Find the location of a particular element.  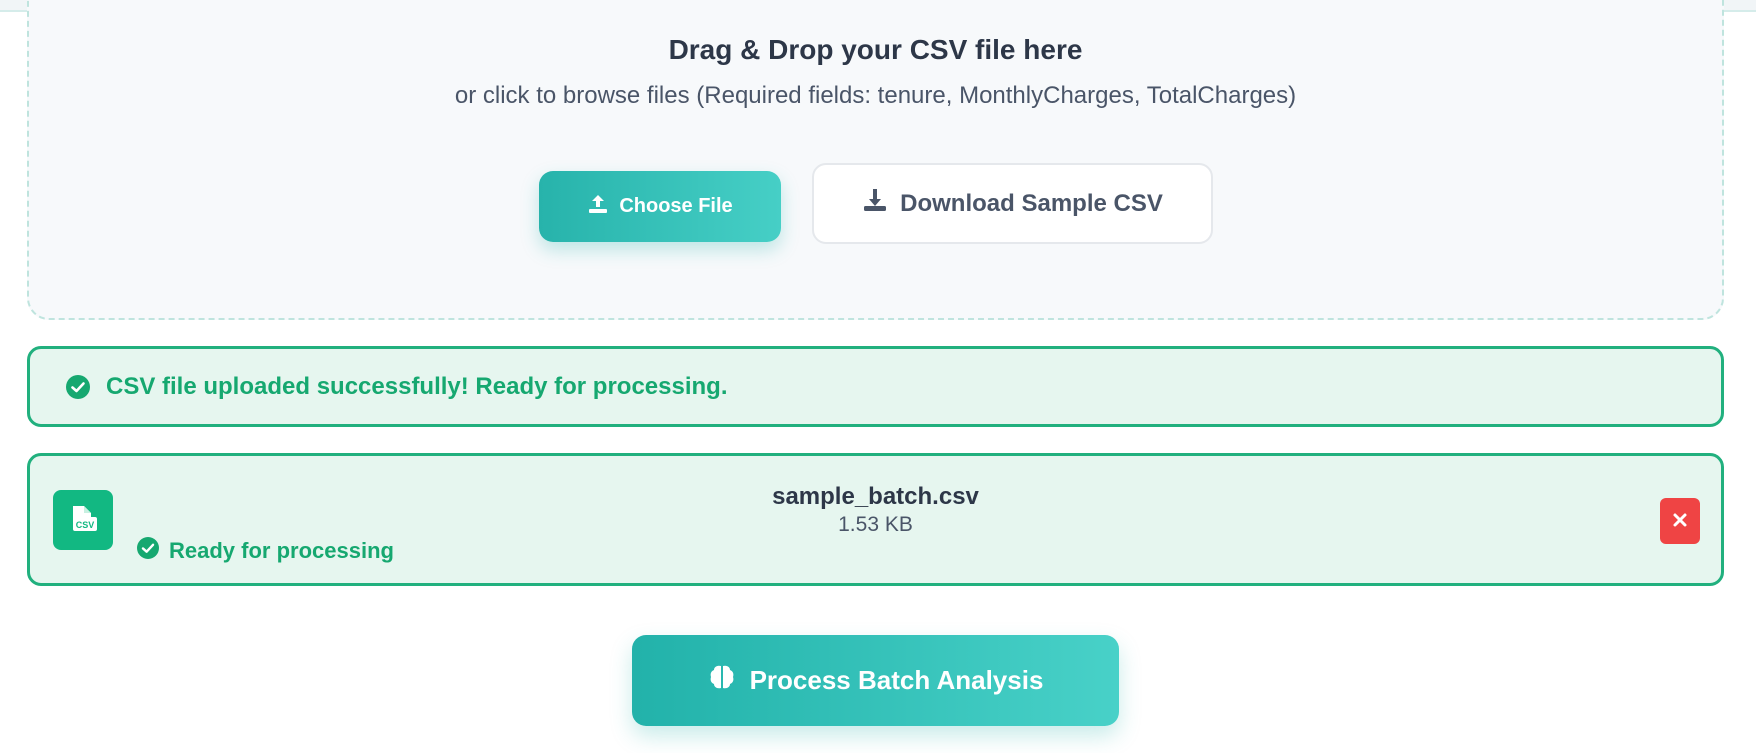

file-size: 1.53 KB is located at coordinates (875, 524).